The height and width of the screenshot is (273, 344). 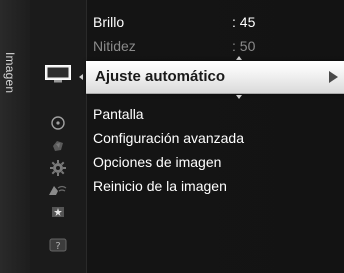 What do you see at coordinates (160, 186) in the screenshot?
I see `menu-item-reinicio-de-la-imagen: Reinicio de la imagen` at bounding box center [160, 186].